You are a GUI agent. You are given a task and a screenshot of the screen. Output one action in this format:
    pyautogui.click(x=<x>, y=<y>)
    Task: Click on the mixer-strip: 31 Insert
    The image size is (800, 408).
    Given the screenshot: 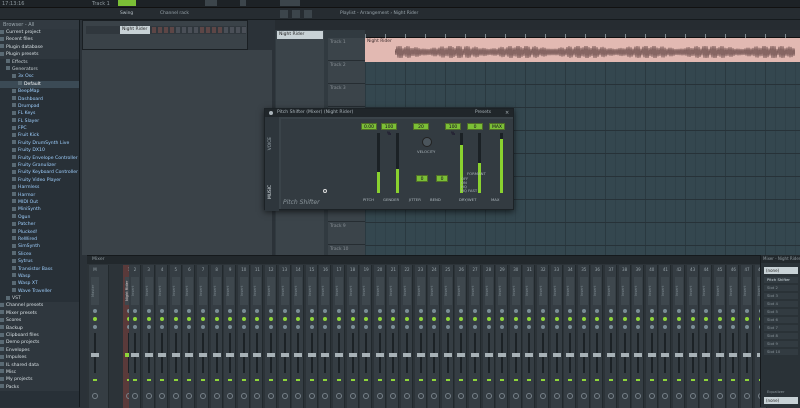 What is the action you would take?
    pyautogui.click(x=529, y=336)
    